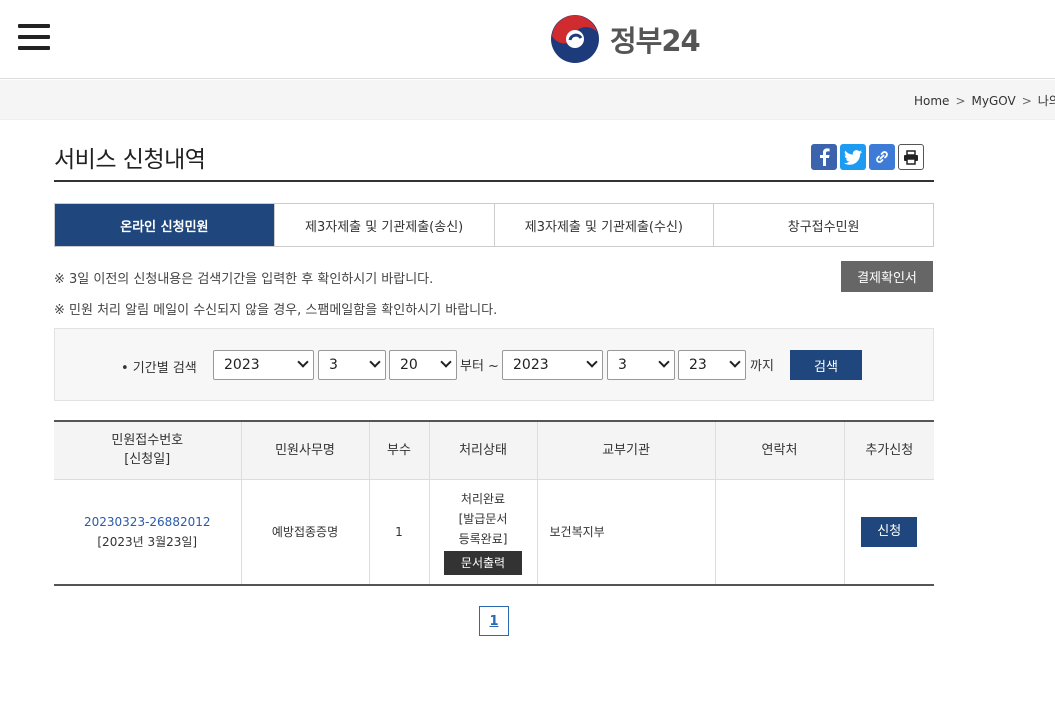 The width and height of the screenshot is (1055, 706). What do you see at coordinates (994, 101) in the screenshot?
I see `breadcrumb-mygov: MyGOV` at bounding box center [994, 101].